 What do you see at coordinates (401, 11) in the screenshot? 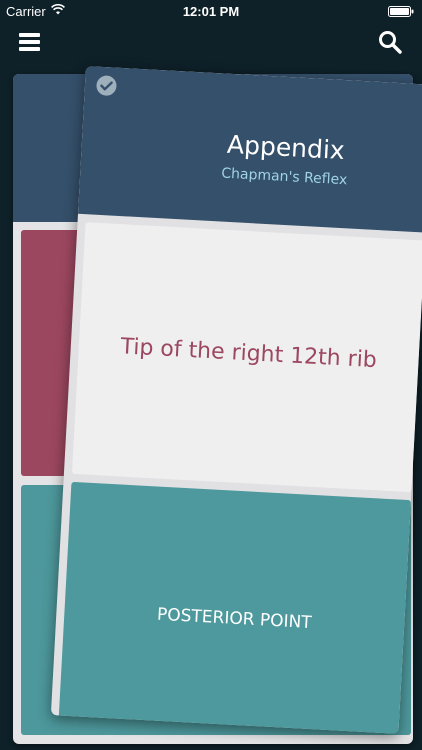
I see `battery-icon` at bounding box center [401, 11].